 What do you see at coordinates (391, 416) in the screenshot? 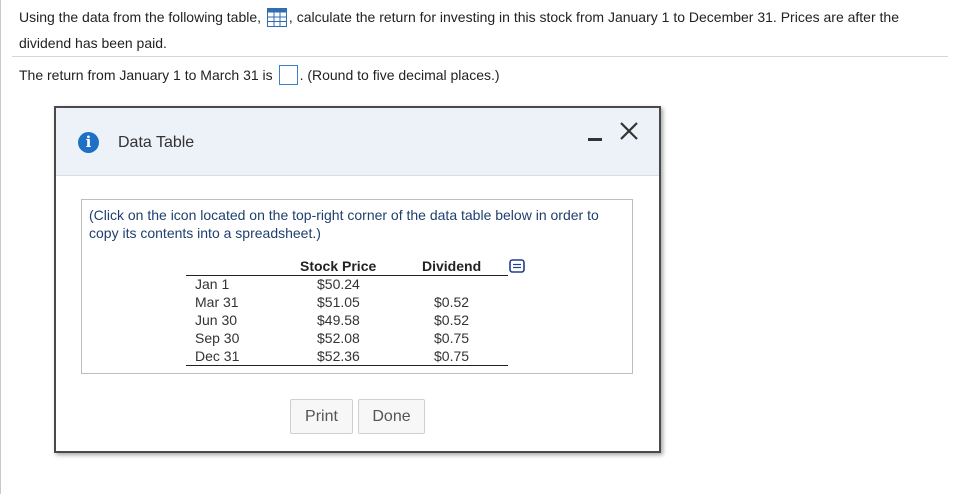
I see `done-button: Done` at bounding box center [391, 416].